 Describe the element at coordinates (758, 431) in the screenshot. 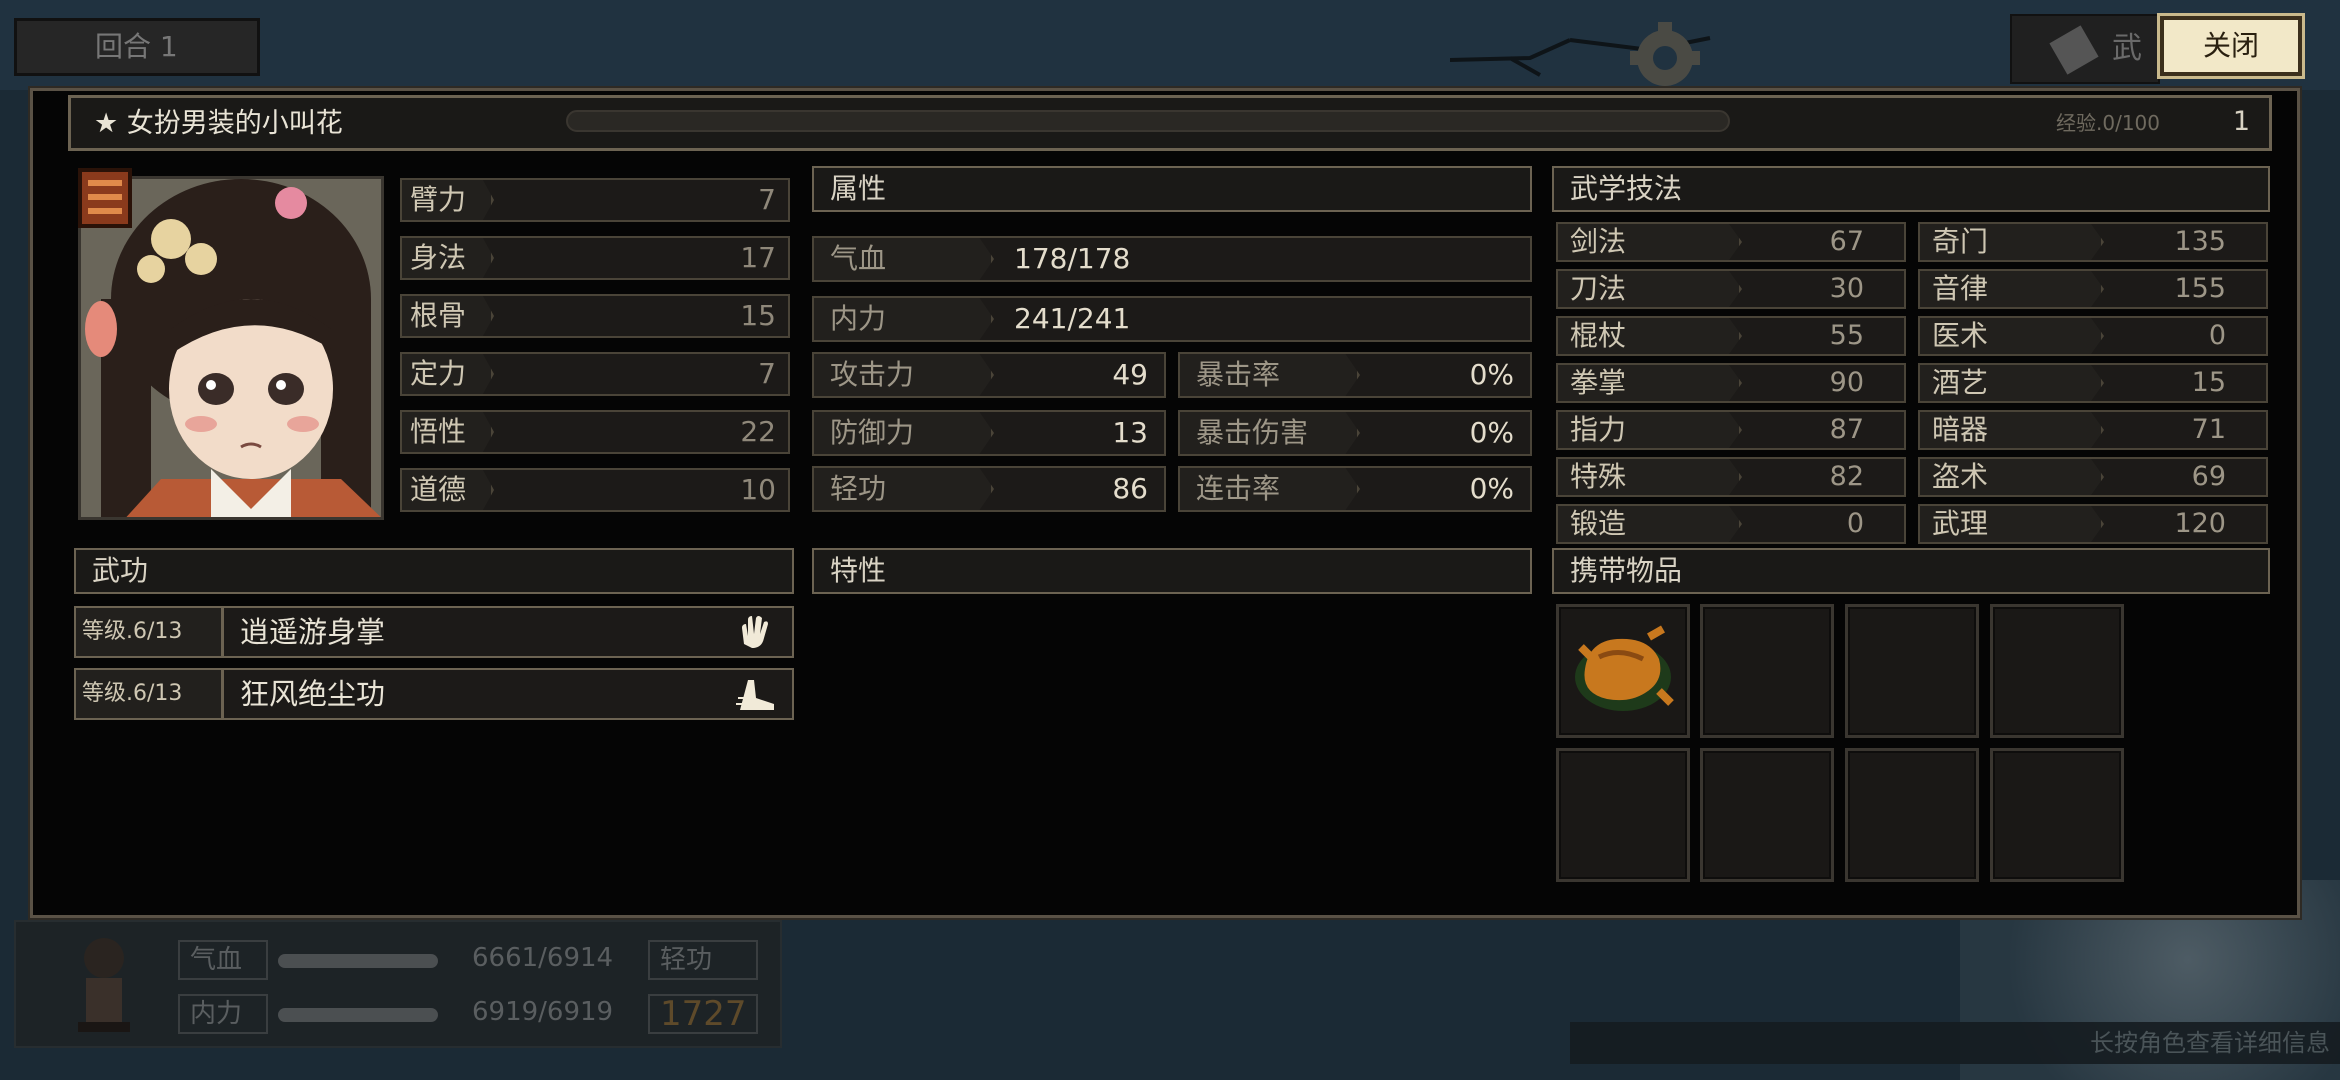

I see `stat-value: 22` at that location.